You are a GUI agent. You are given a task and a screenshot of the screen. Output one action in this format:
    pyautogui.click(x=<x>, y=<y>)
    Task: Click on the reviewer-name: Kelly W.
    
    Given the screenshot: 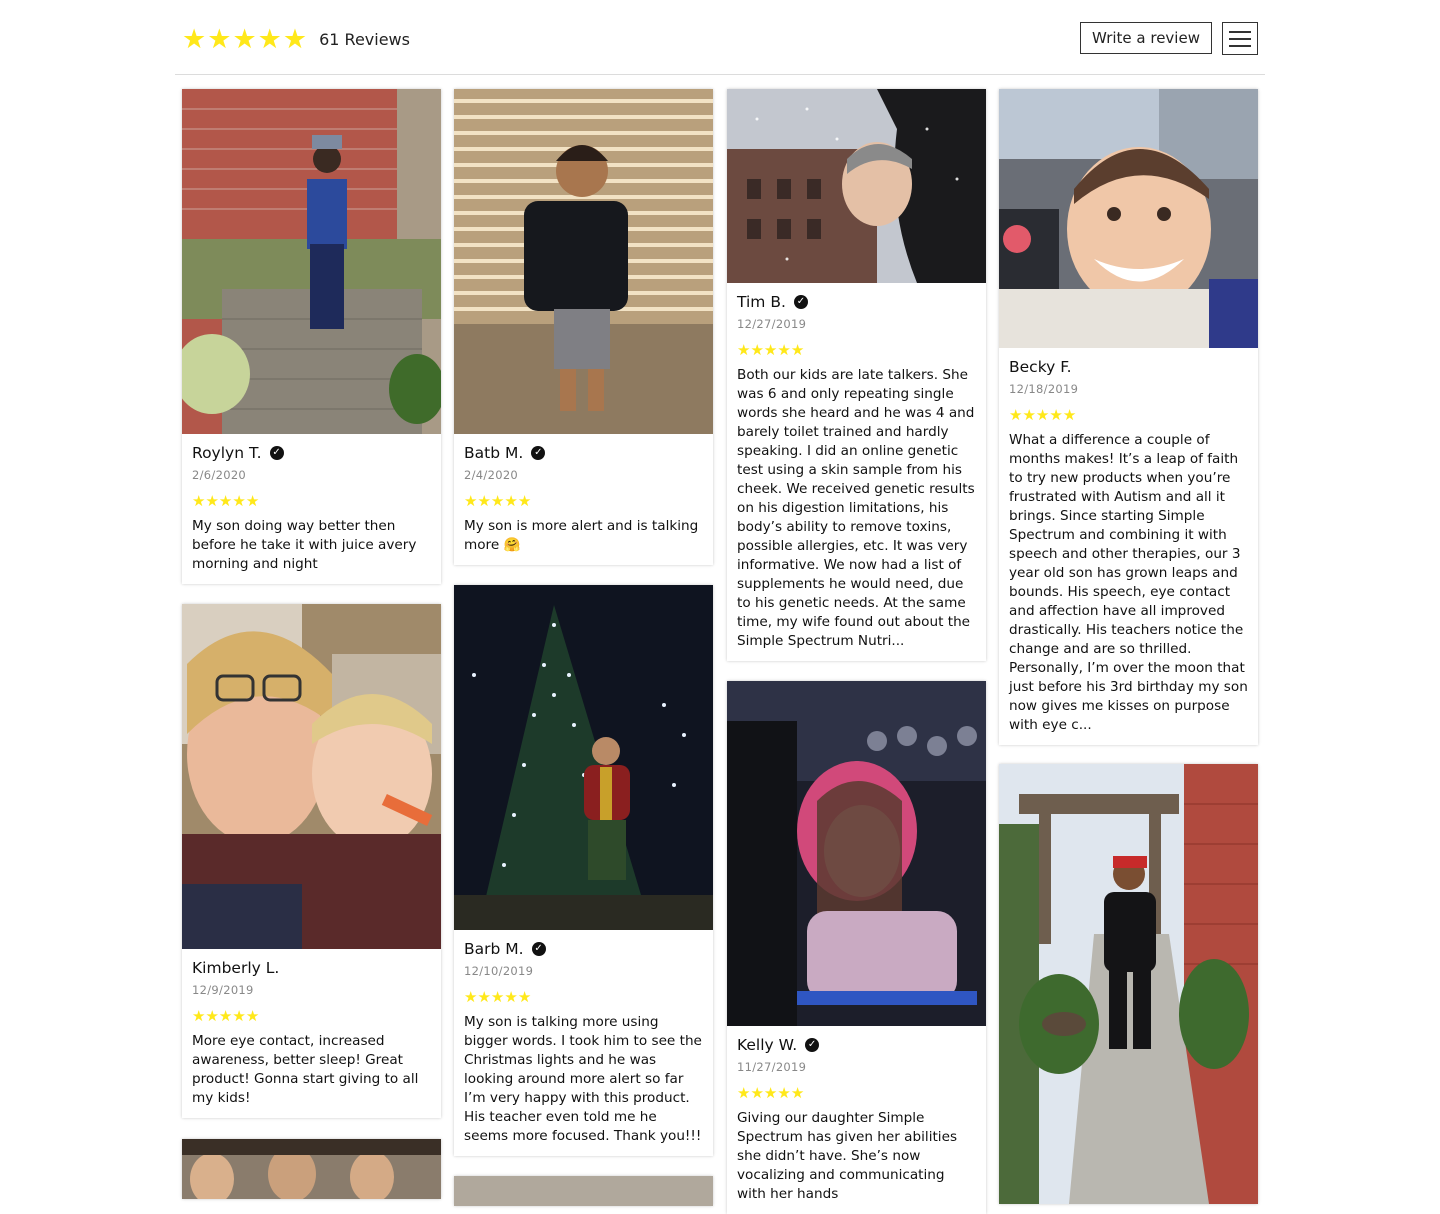 What is the action you would take?
    pyautogui.click(x=767, y=1045)
    